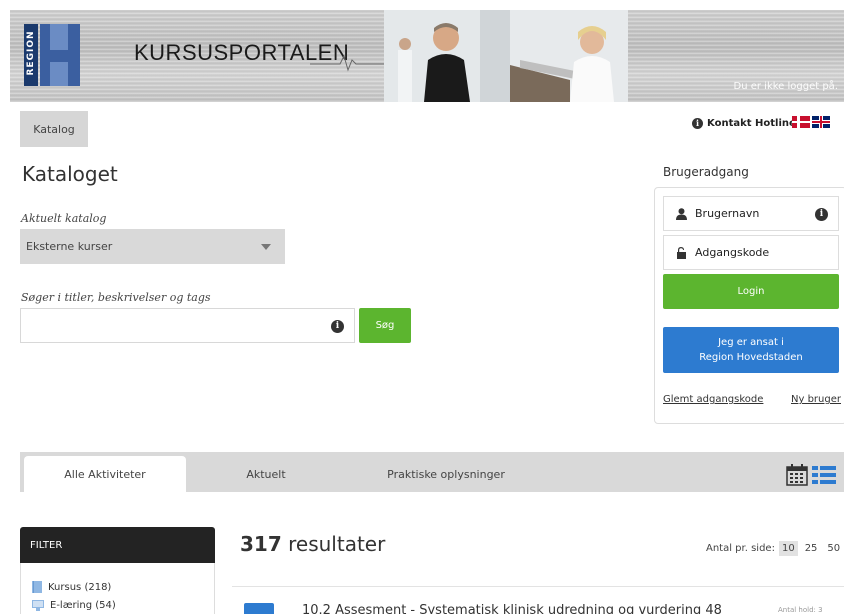 Image resolution: width=844 pixels, height=614 pixels. I want to click on heartbeat-line-icon, so click(350, 63).